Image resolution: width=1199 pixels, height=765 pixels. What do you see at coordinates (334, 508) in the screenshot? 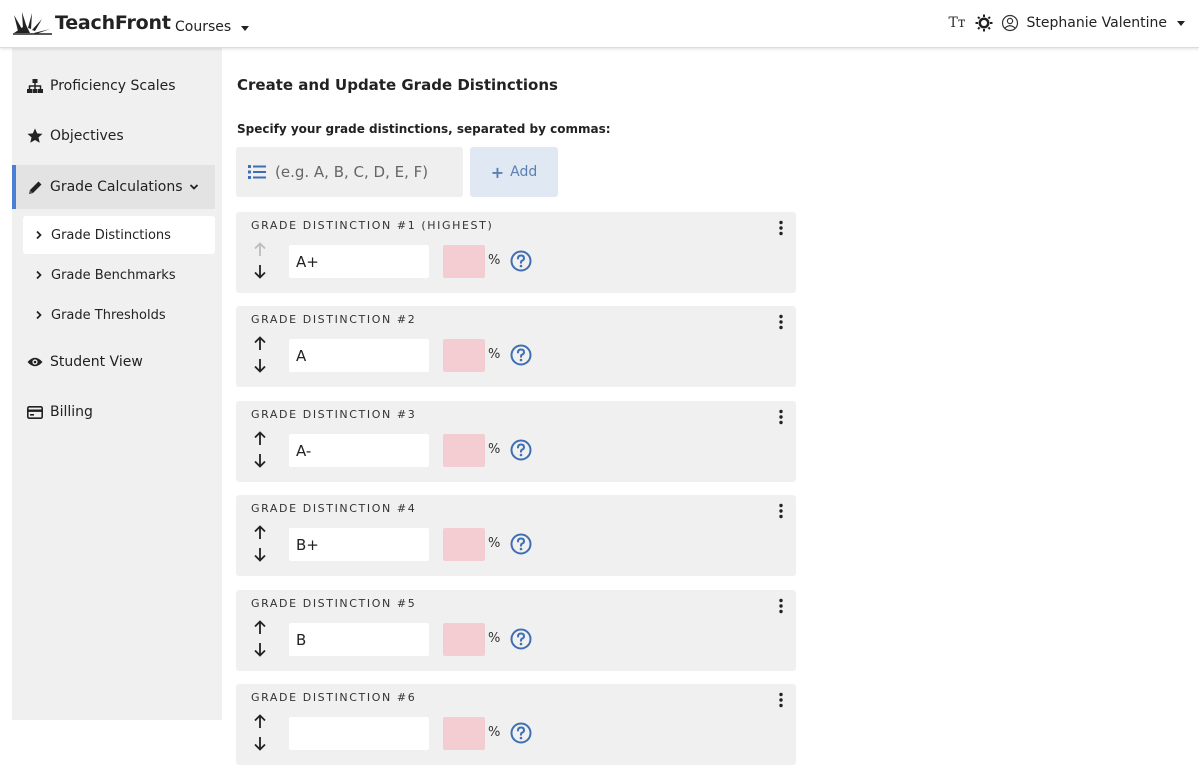
I see `grade-distinction-title: GRADE DISTINCTION #4` at bounding box center [334, 508].